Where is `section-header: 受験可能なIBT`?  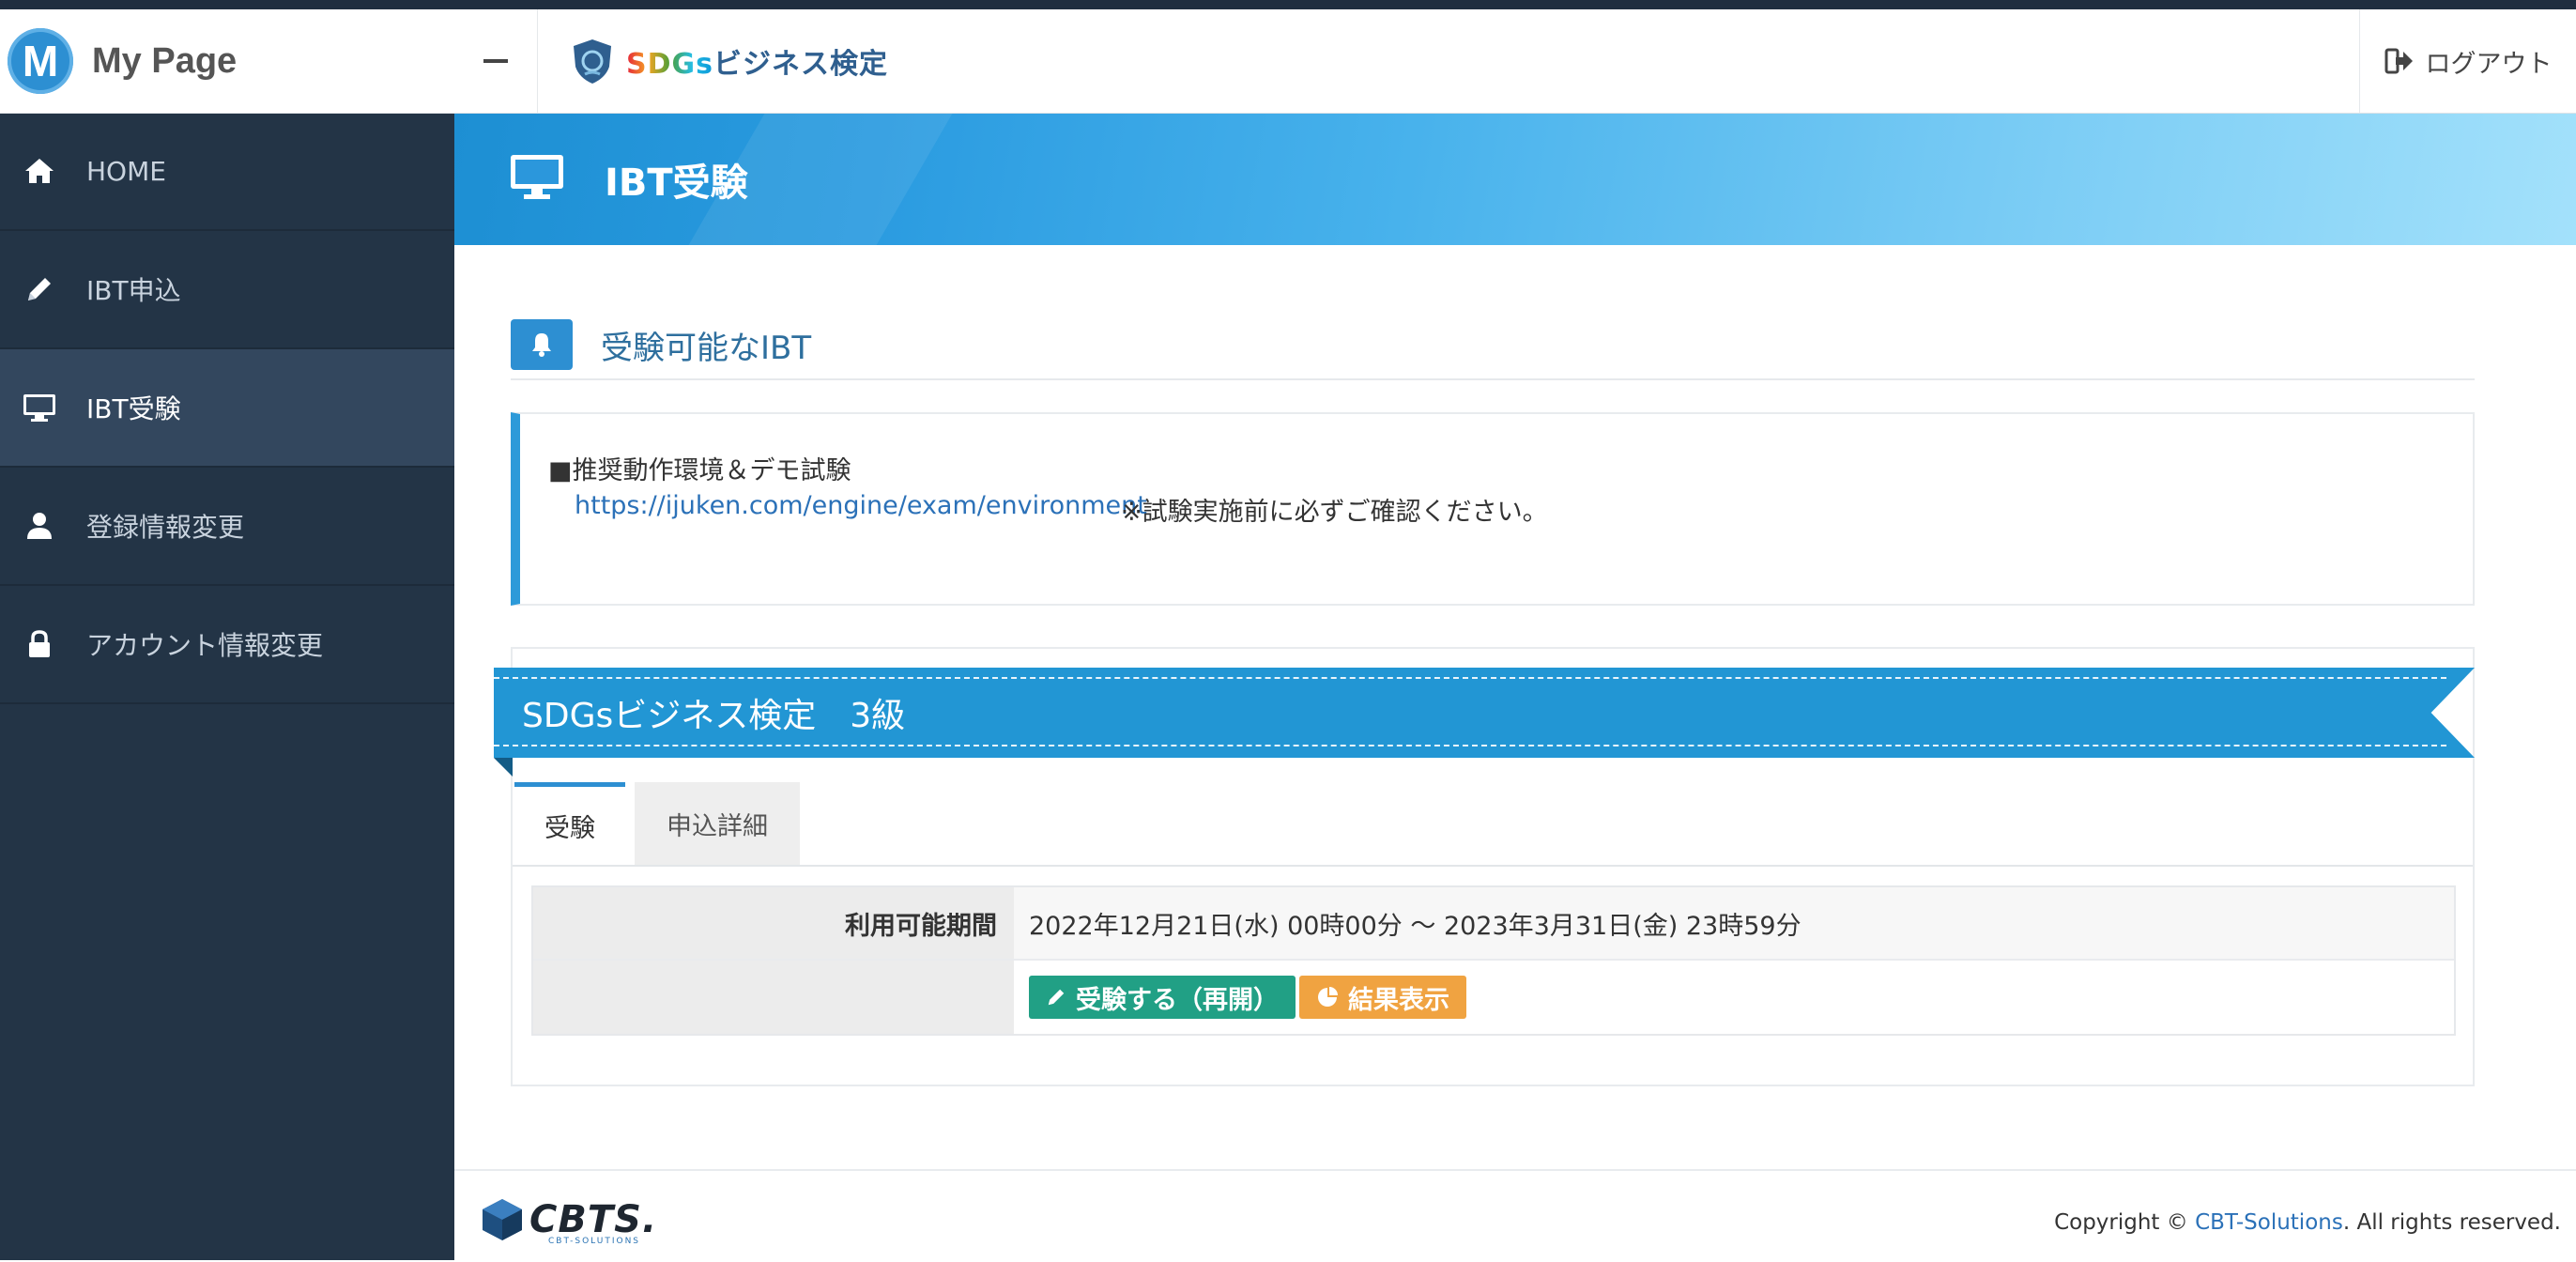
section-header: 受験可能なIBT is located at coordinates (1493, 345).